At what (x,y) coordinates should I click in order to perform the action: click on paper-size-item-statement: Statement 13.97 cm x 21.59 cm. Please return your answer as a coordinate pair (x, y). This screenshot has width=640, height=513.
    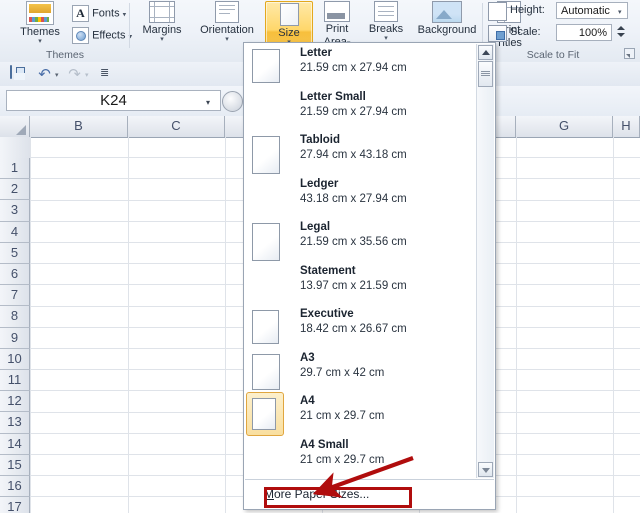
    Looking at the image, I should click on (362, 289).